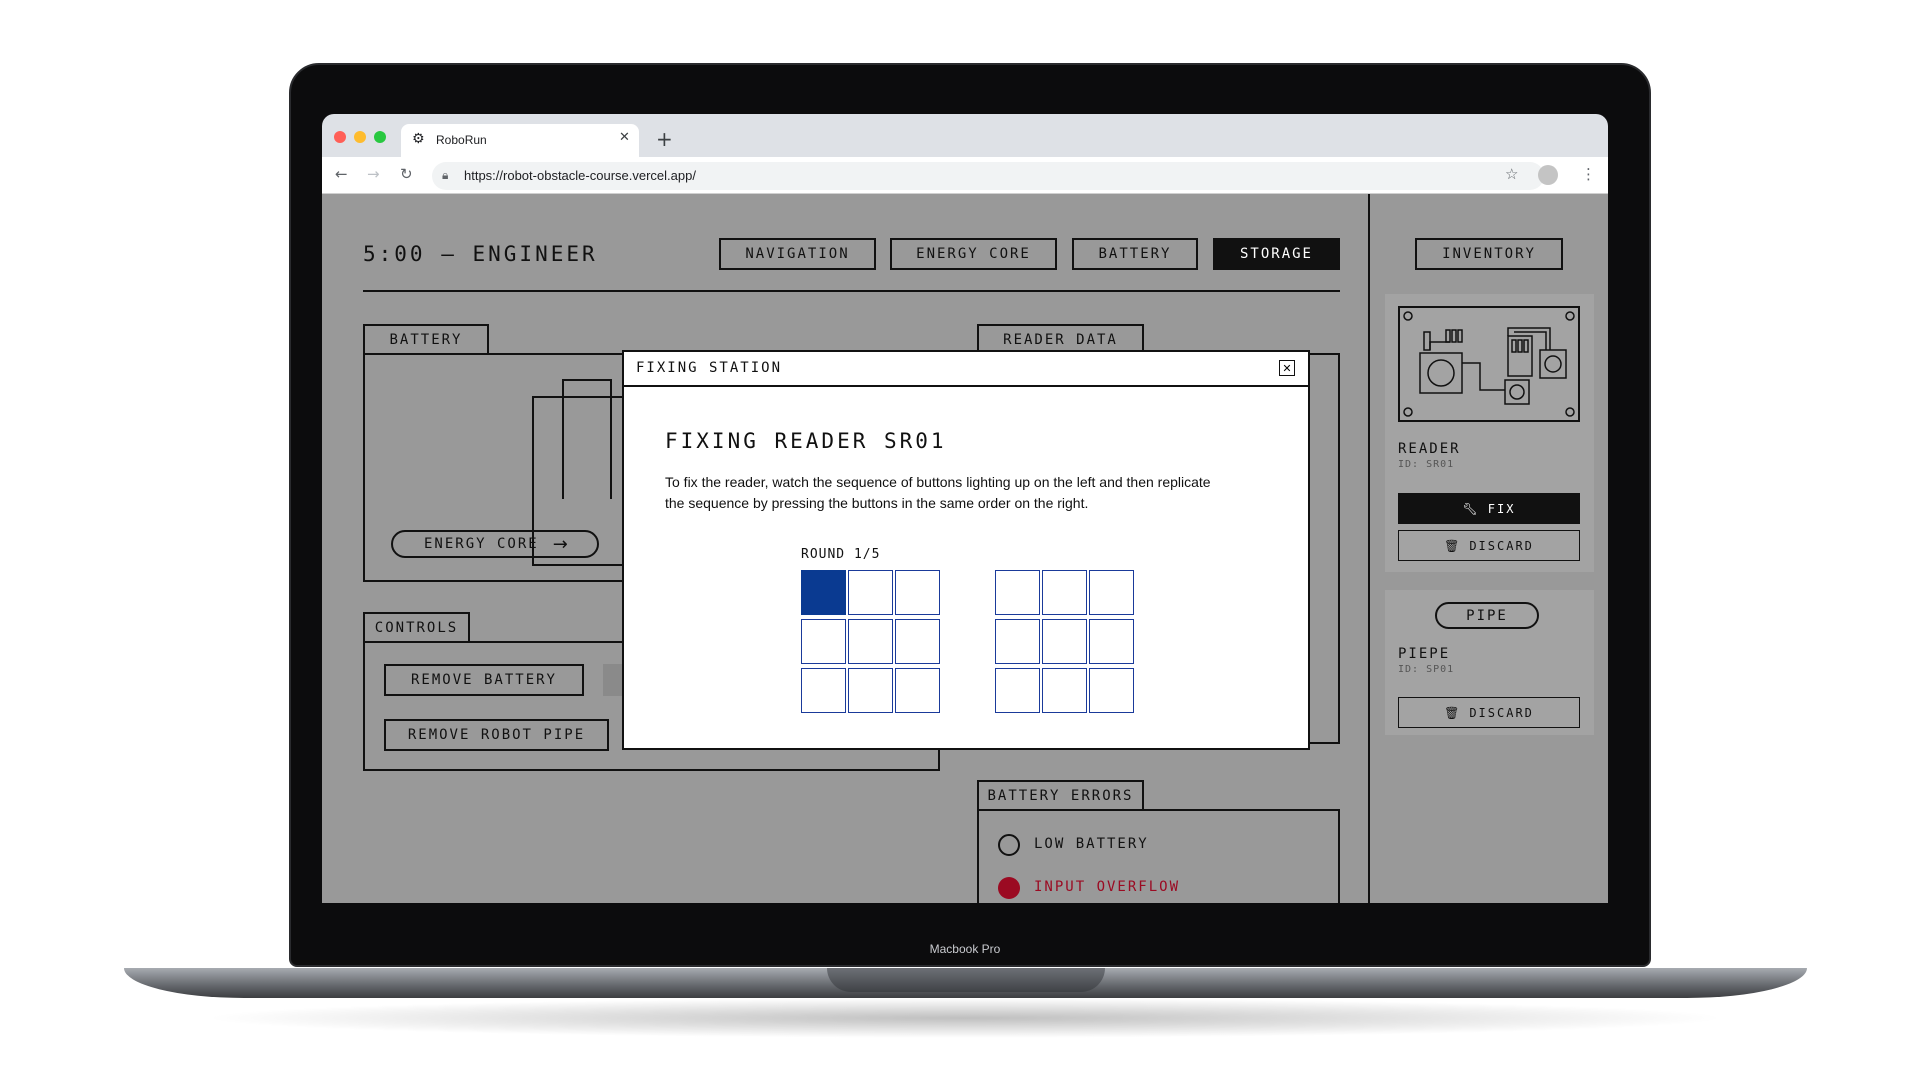 This screenshot has height=1080, width=1920. Describe the element at coordinates (664, 139) in the screenshot. I see `new-tab-icon: +` at that location.